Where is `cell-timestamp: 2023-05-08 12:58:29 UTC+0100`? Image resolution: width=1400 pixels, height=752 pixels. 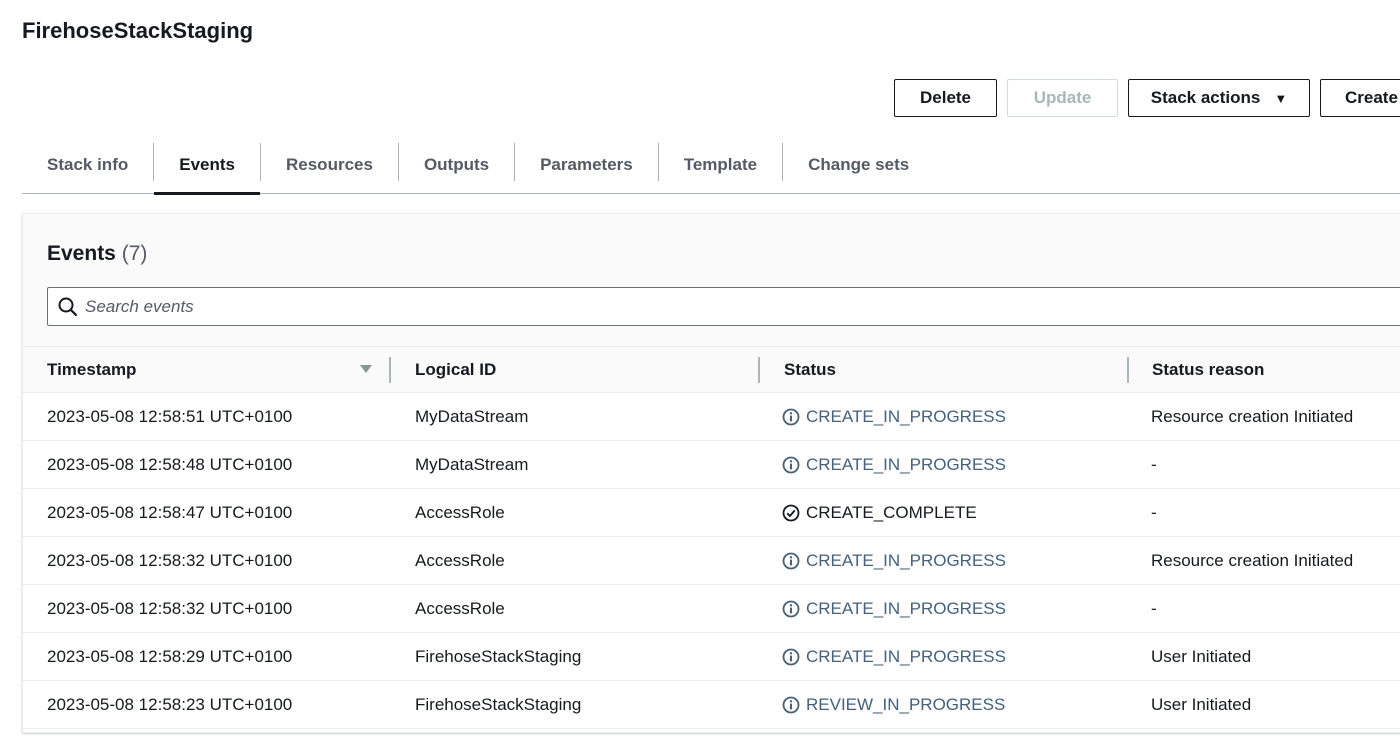 cell-timestamp: 2023-05-08 12:58:29 UTC+0100 is located at coordinates (170, 656).